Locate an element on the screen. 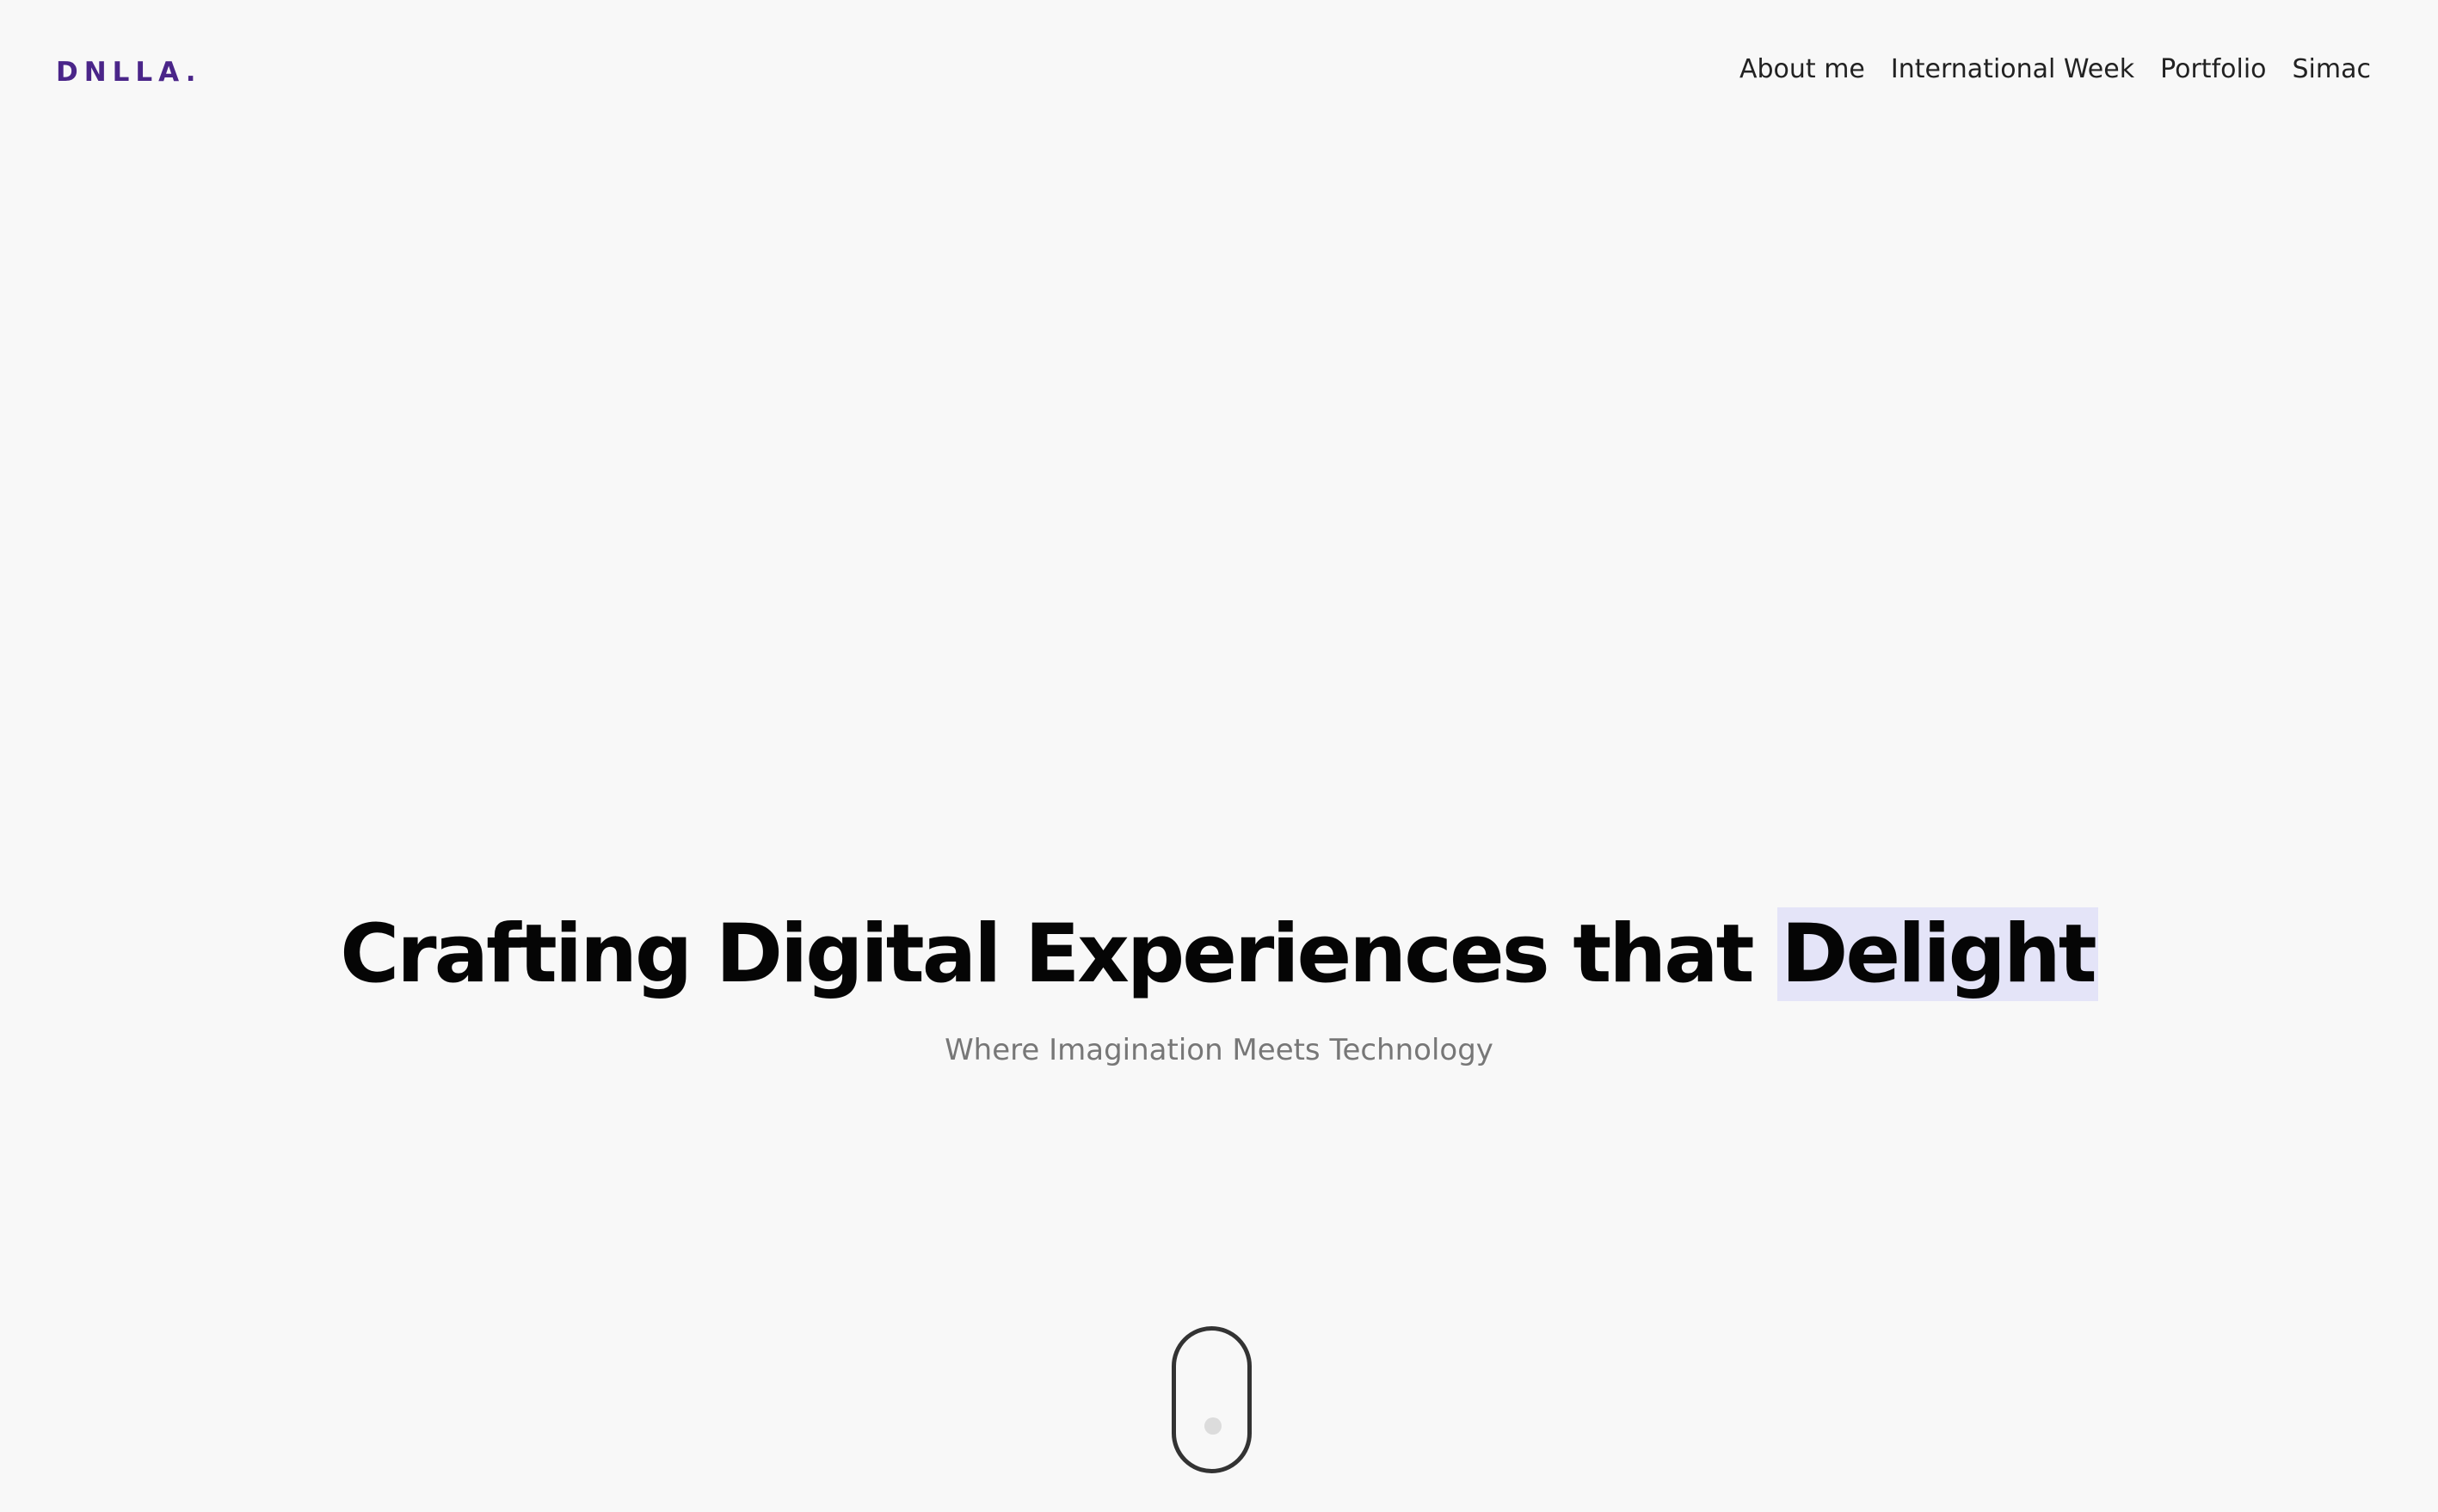 Image resolution: width=2438 pixels, height=1512 pixels. scroll-wheel-dot is located at coordinates (1213, 1426).